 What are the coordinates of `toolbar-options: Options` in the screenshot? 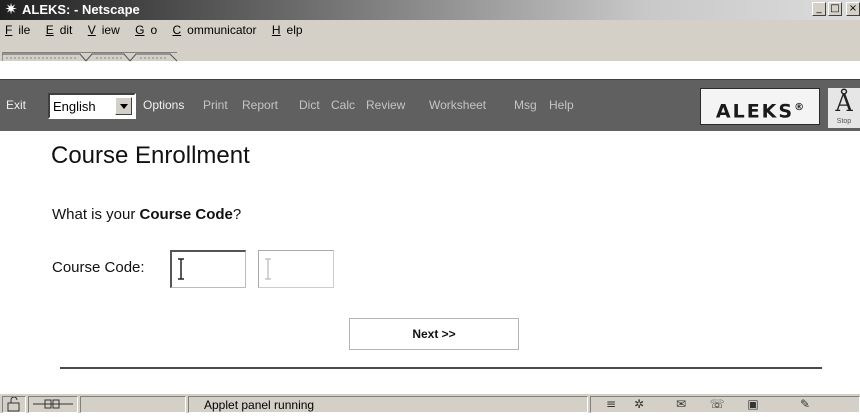 It's located at (163, 105).